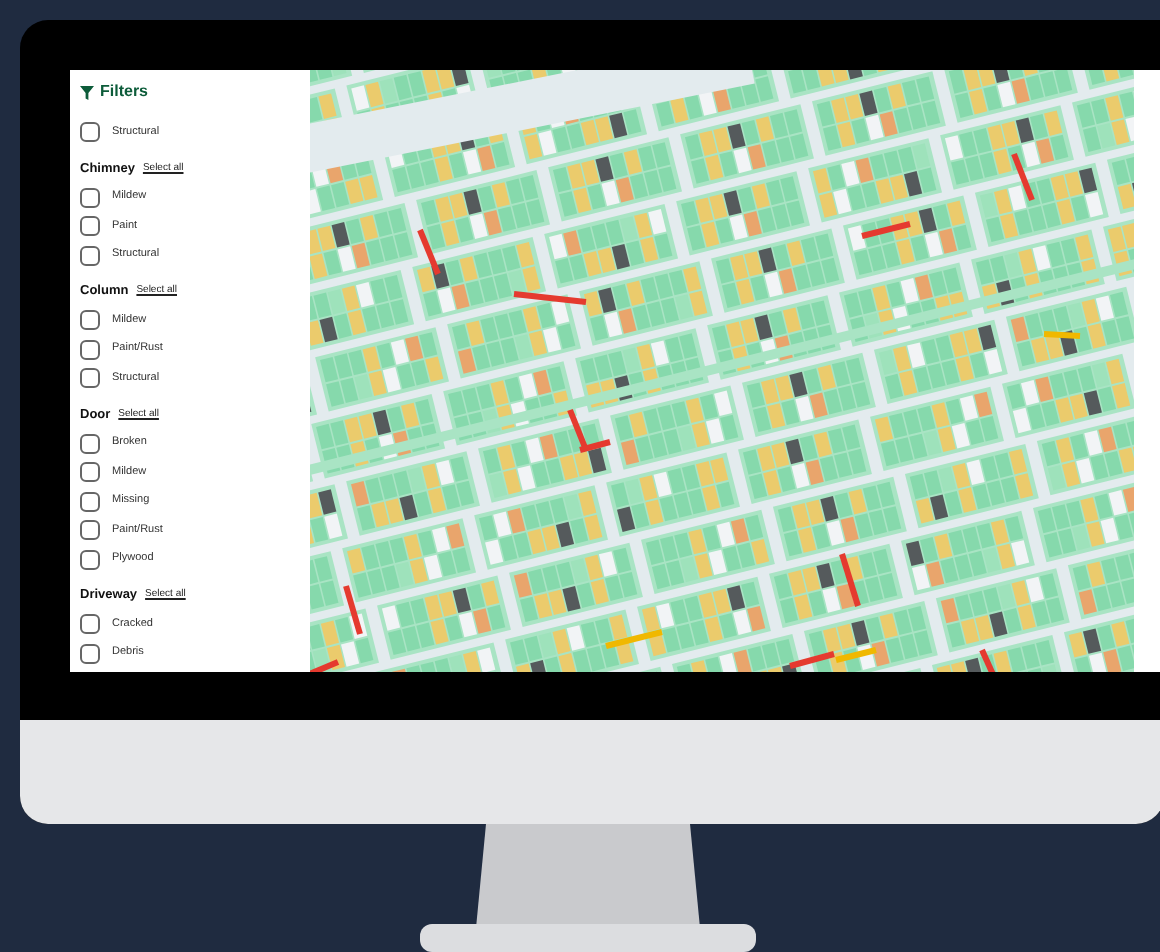 Image resolution: width=1160 pixels, height=952 pixels. Describe the element at coordinates (124, 92) in the screenshot. I see `filters-title: Filters` at that location.